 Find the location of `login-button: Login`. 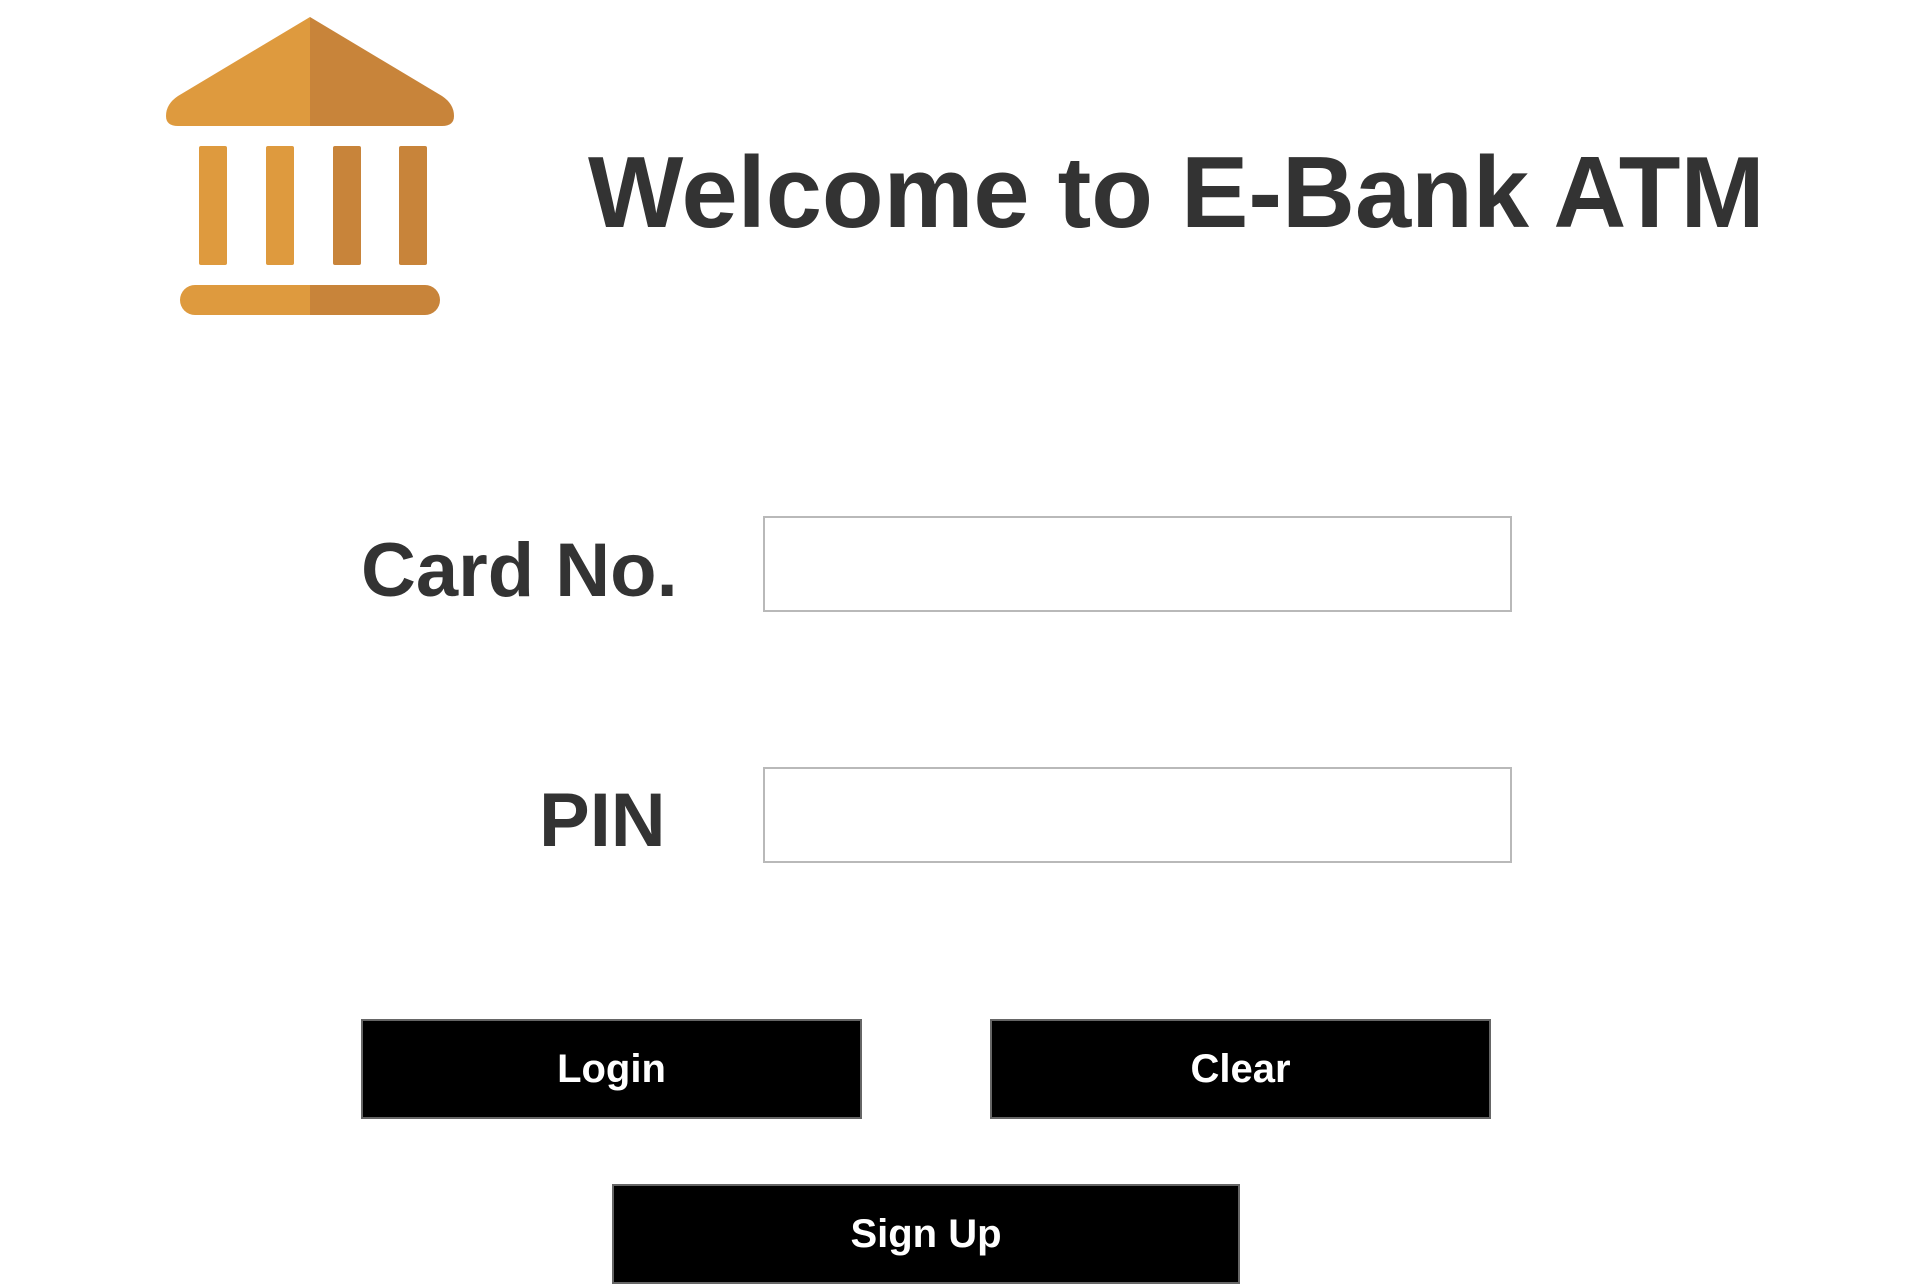

login-button: Login is located at coordinates (611, 1069).